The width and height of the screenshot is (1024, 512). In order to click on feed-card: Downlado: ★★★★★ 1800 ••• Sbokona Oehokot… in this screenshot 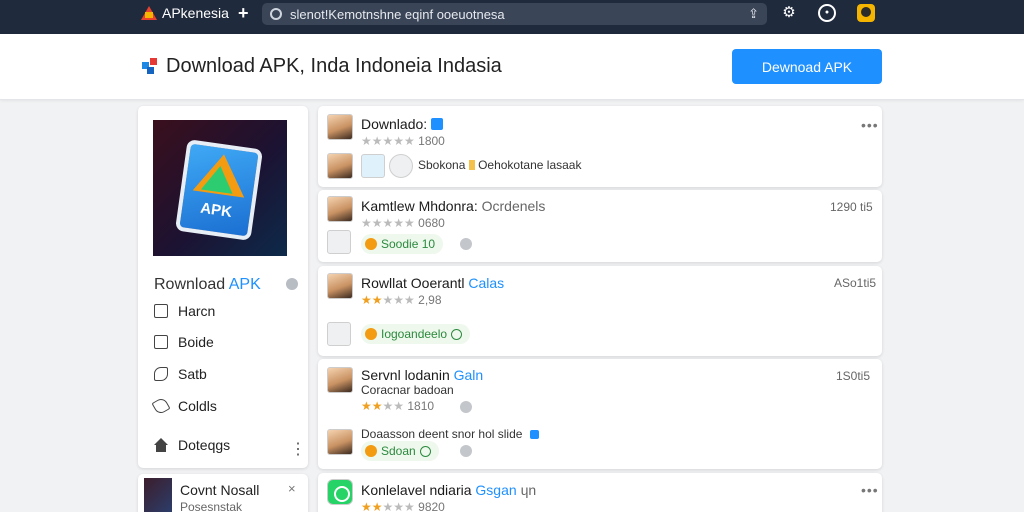, I will do `click(600, 146)`.